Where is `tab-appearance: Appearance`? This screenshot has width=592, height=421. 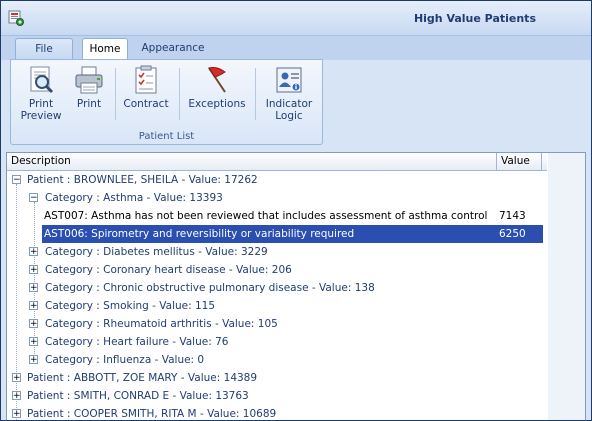 tab-appearance: Appearance is located at coordinates (173, 49).